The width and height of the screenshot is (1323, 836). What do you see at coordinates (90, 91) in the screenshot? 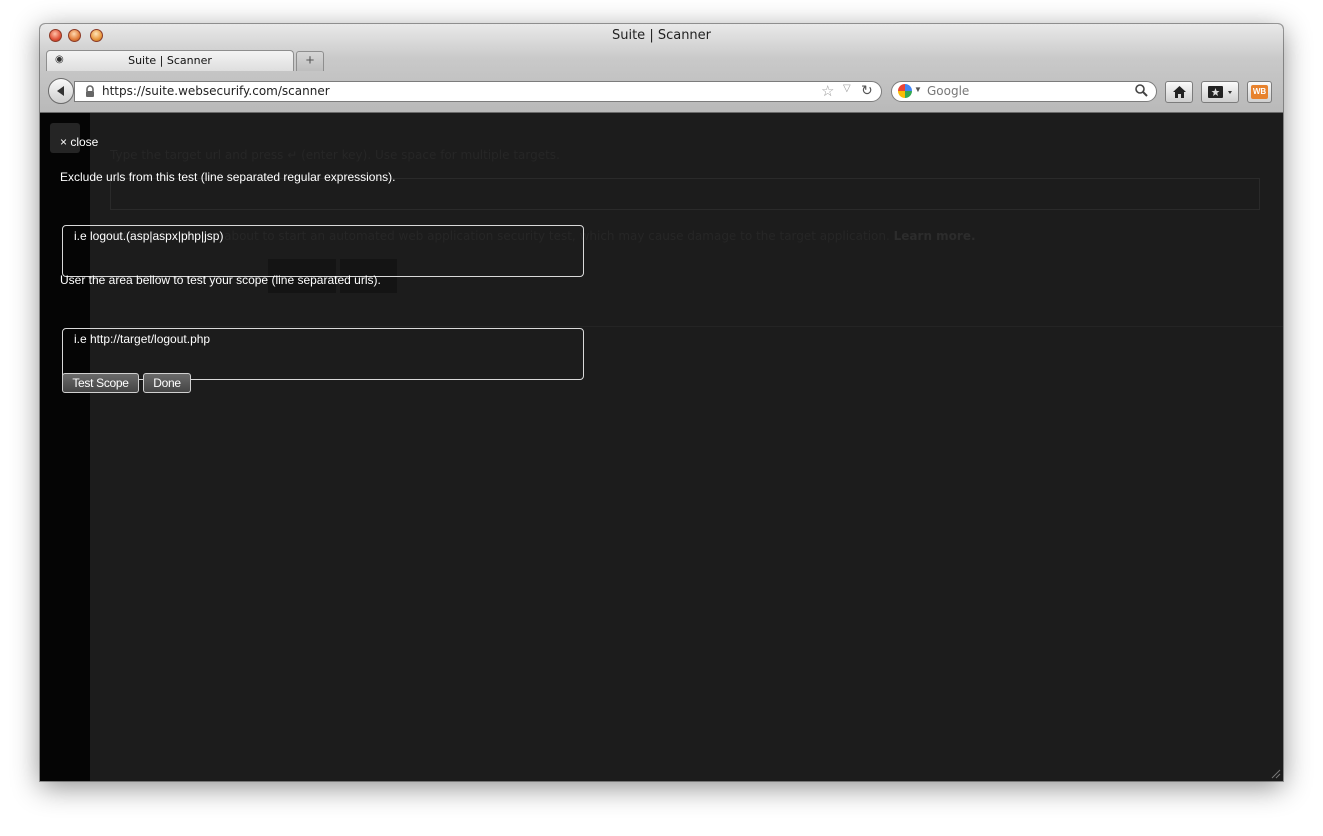
I see `lock-icon` at bounding box center [90, 91].